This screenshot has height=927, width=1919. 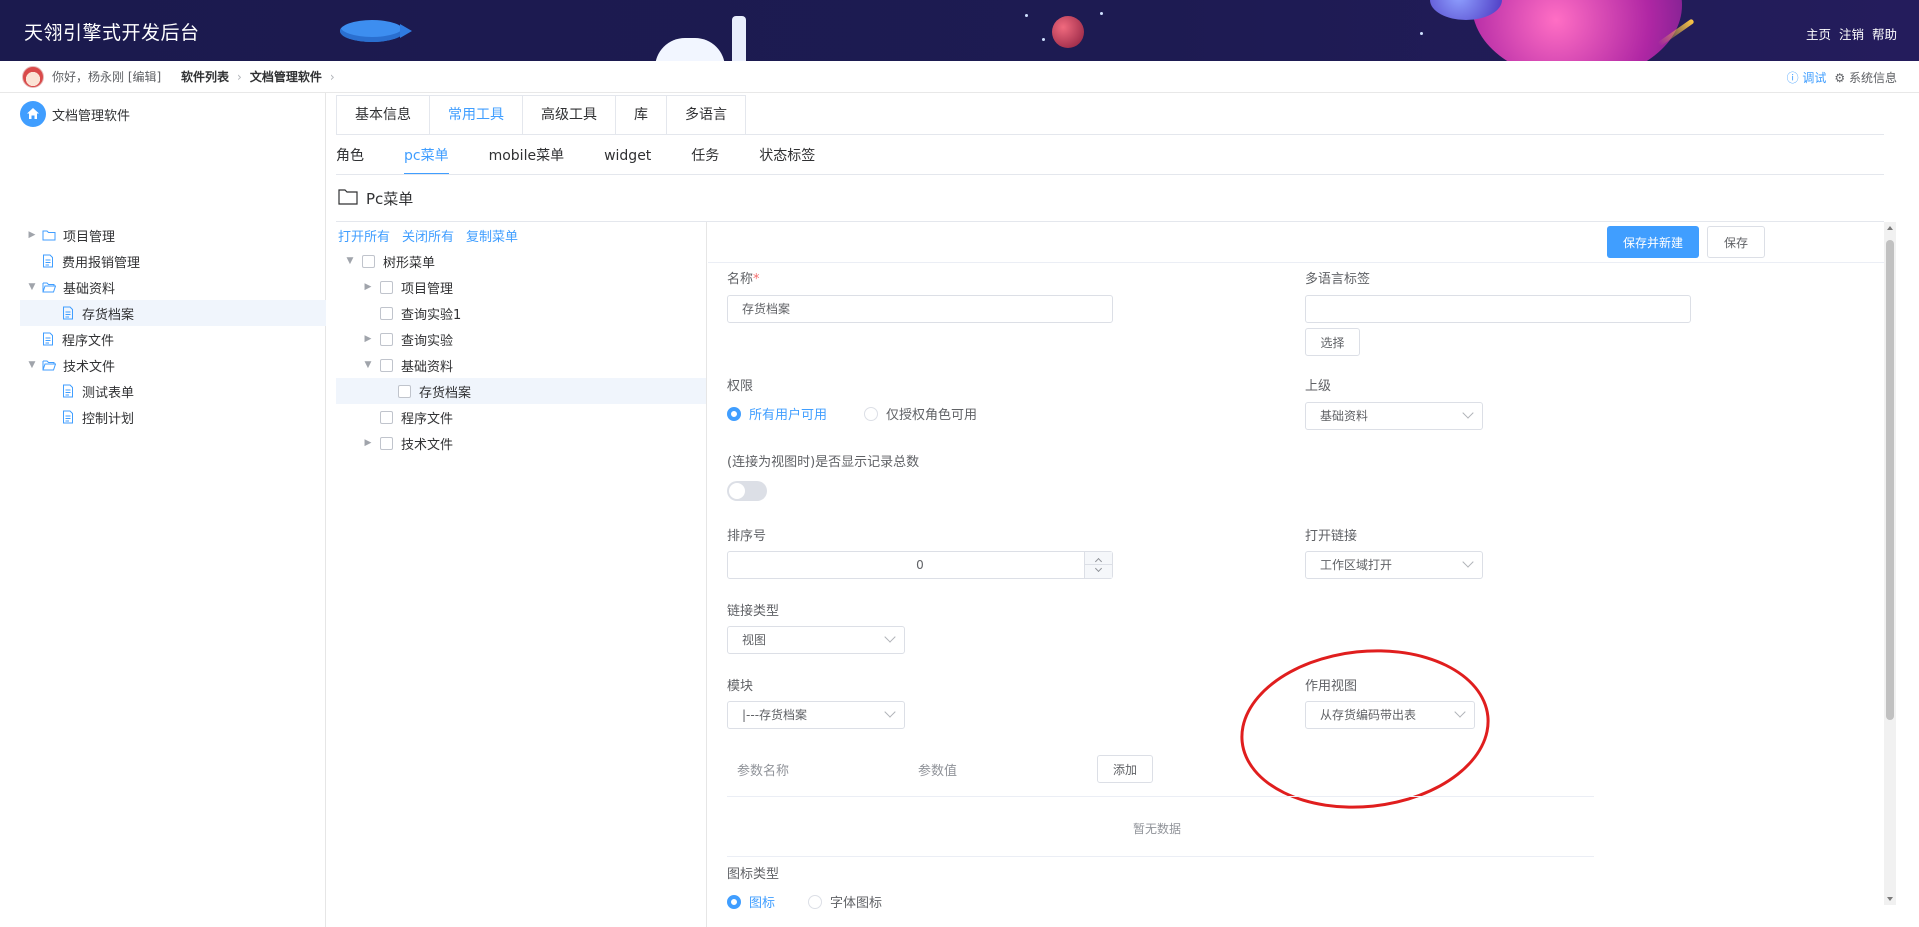 I want to click on tree-item-test-form: 测试表单, so click(x=96, y=391).